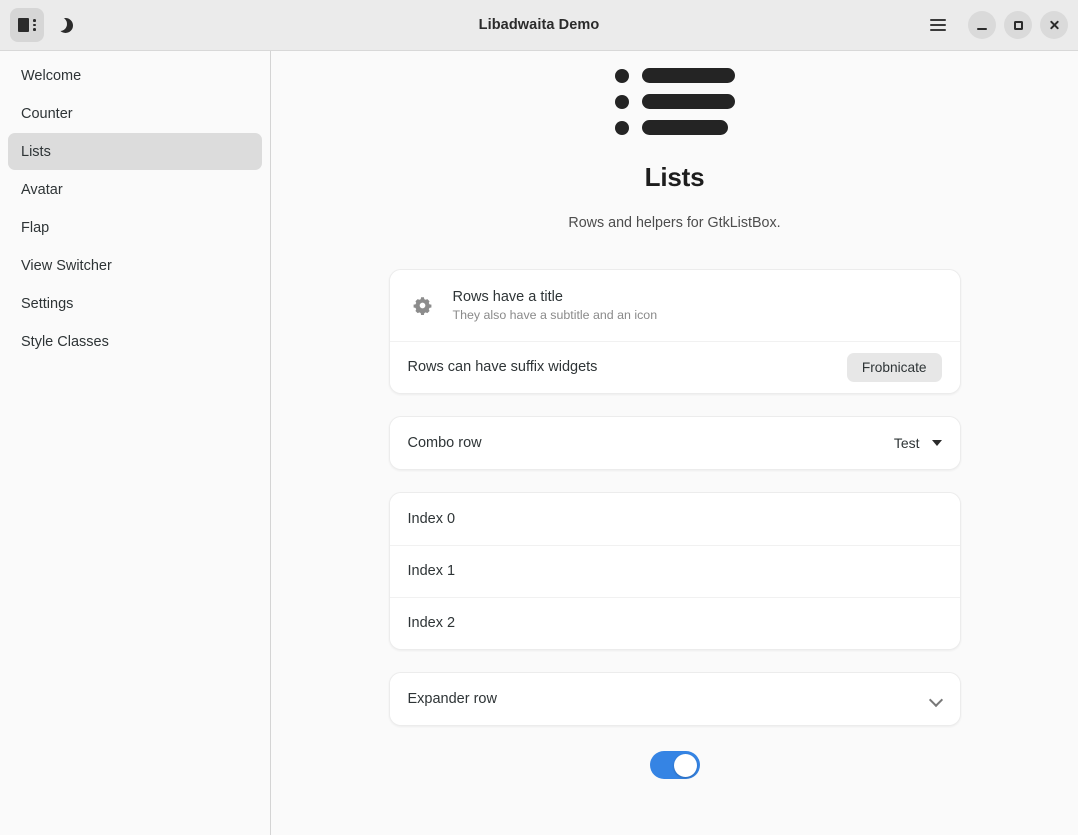  Describe the element at coordinates (135, 341) in the screenshot. I see `sidebar-item-style-classes: Style Classes` at that location.